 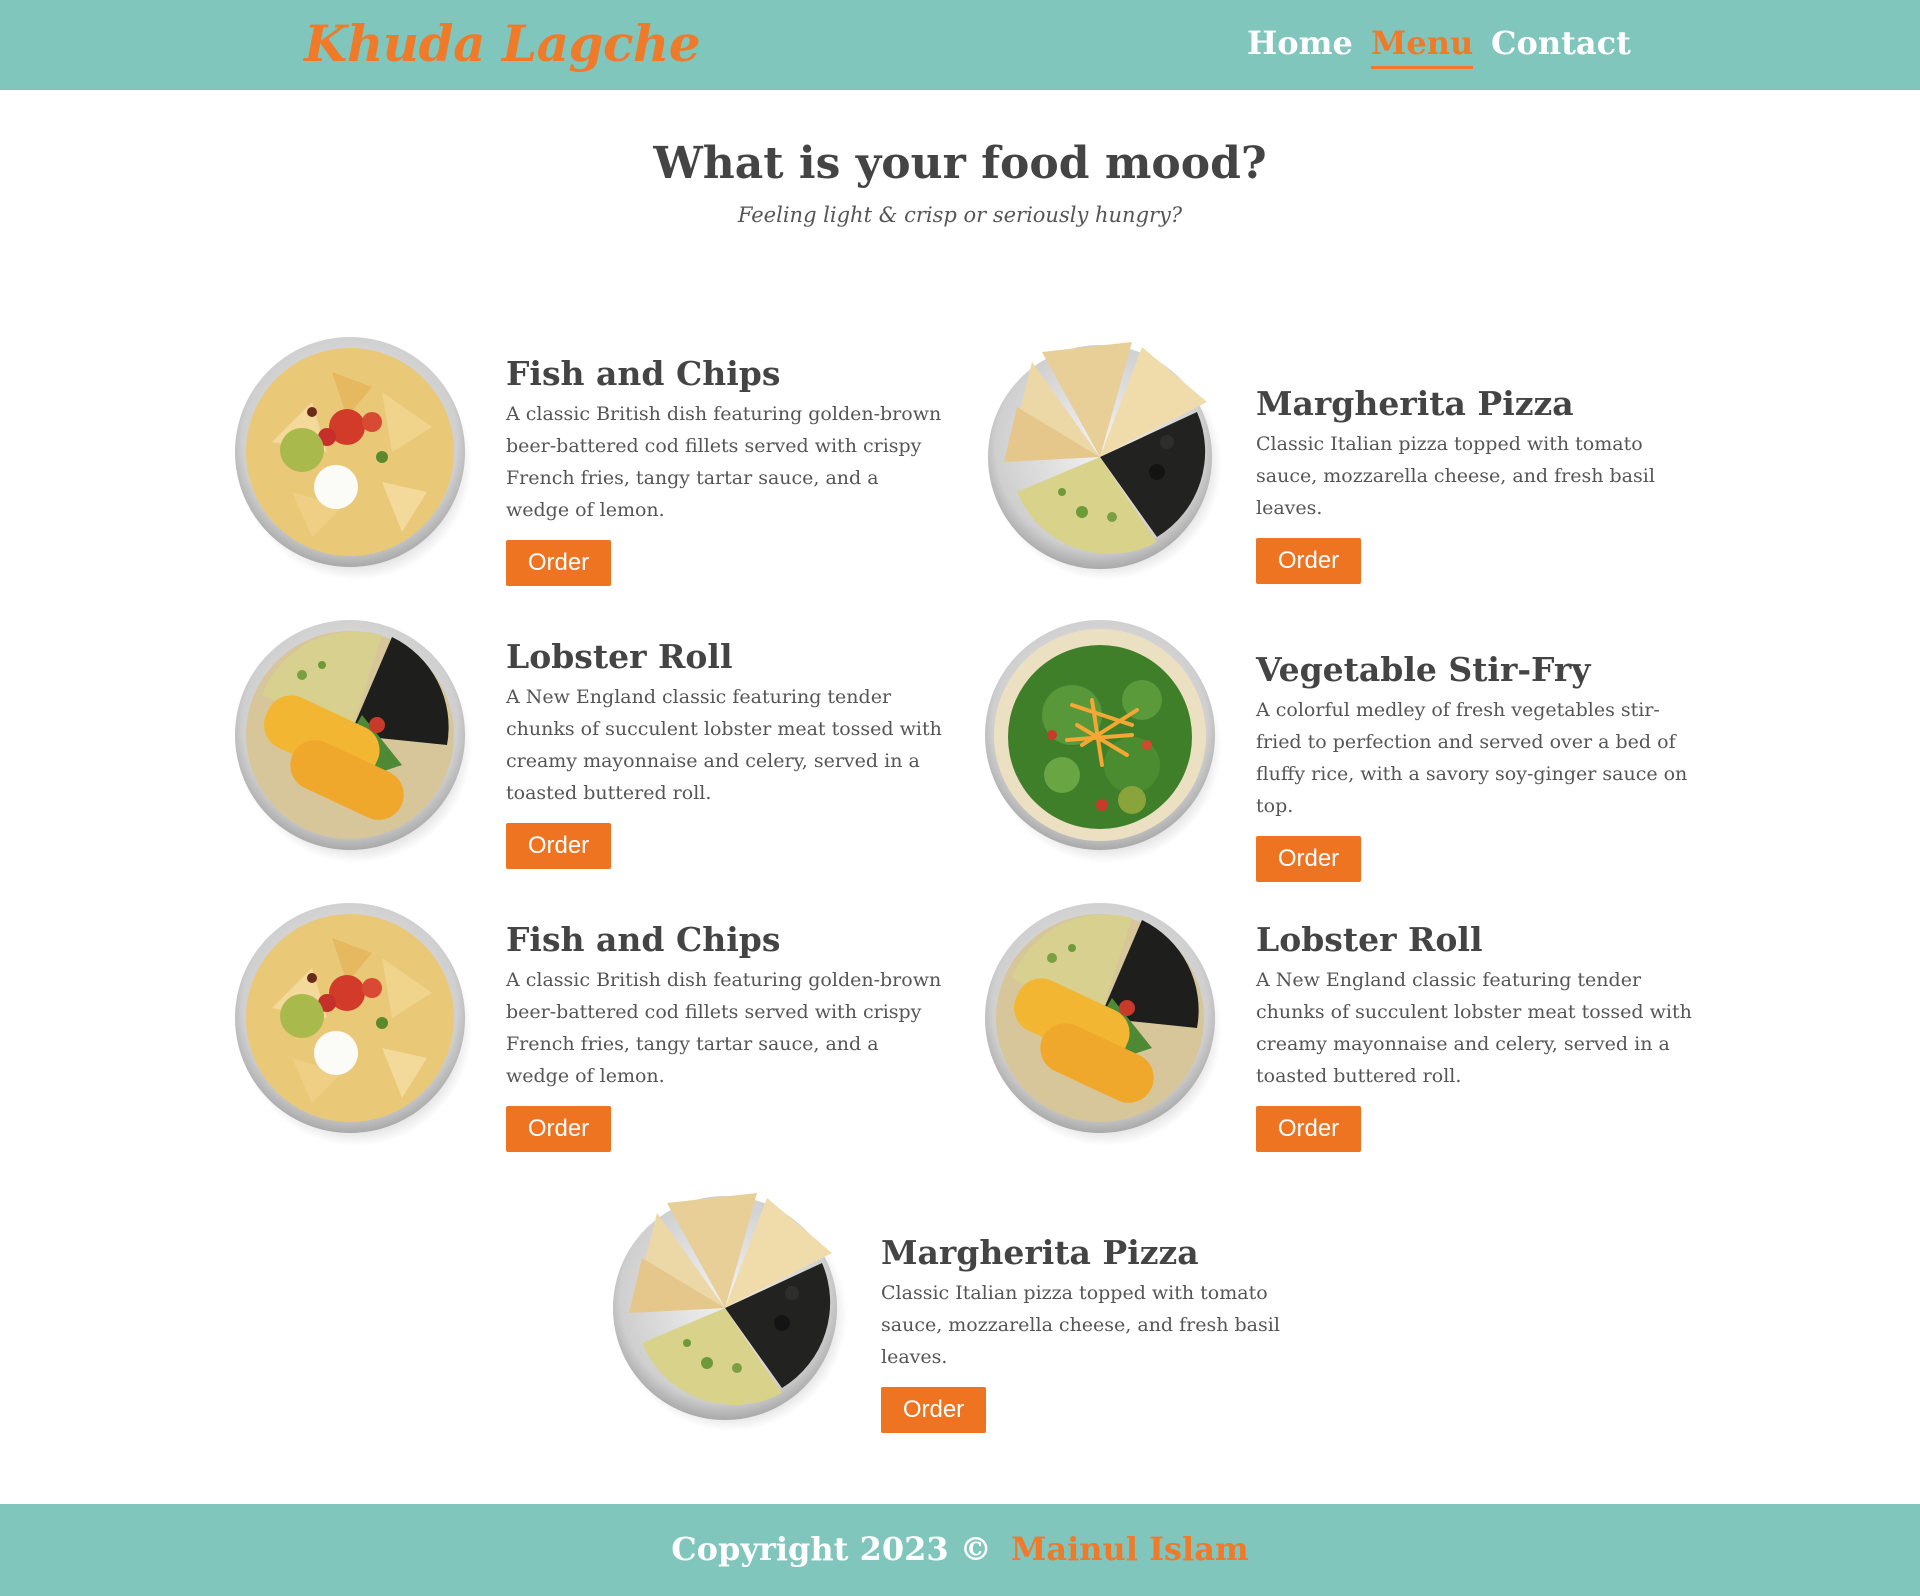 I want to click on site-footer: Copyright 2023 © Mainul Islam, so click(x=960, y=1550).